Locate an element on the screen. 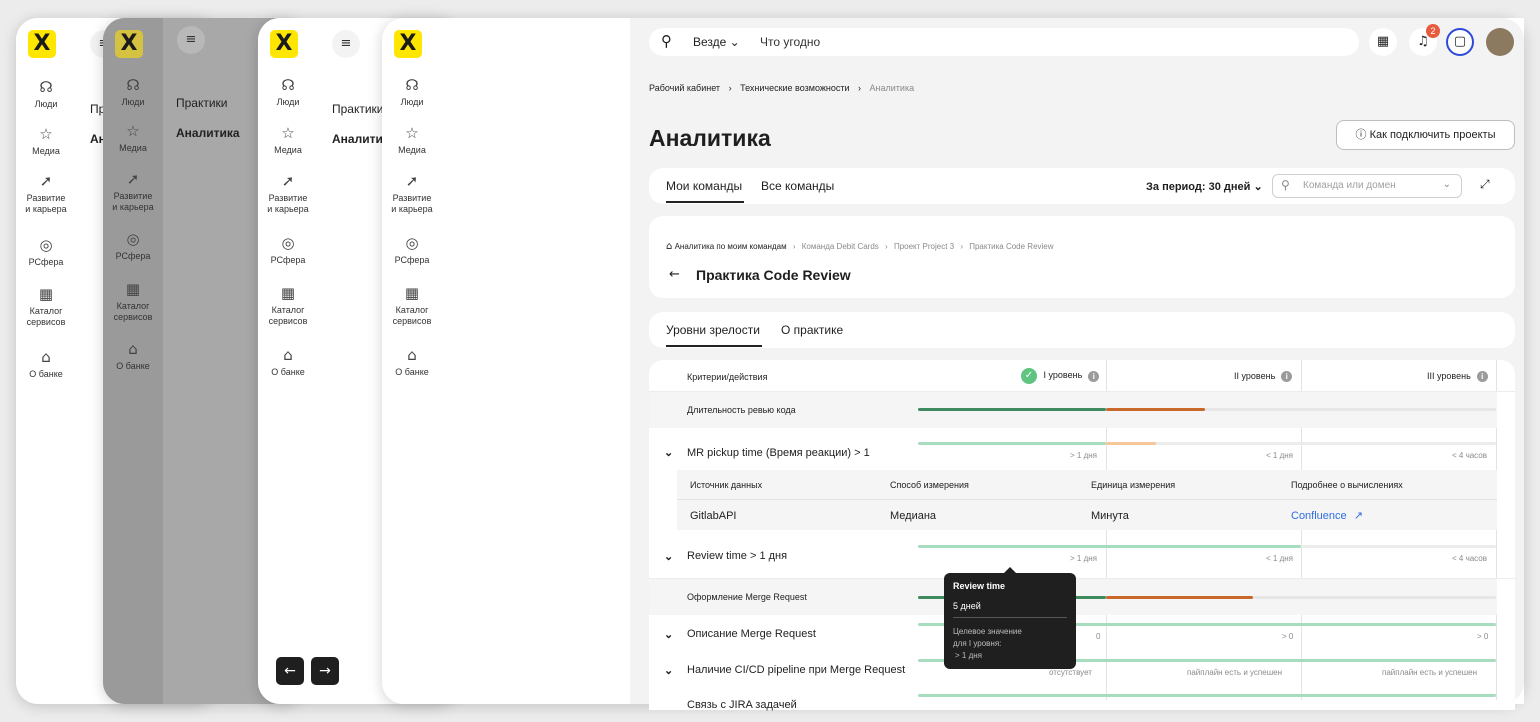  tooltip-title: Review time is located at coordinates (979, 586).